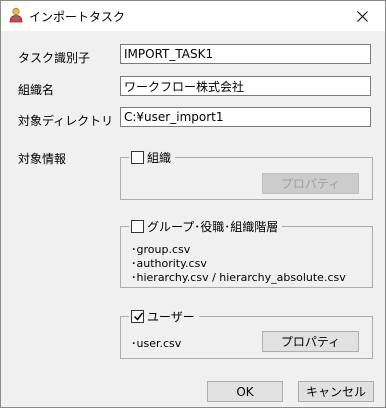 The image size is (386, 408). What do you see at coordinates (159, 158) in the screenshot?
I see `org-group-label: 組織` at bounding box center [159, 158].